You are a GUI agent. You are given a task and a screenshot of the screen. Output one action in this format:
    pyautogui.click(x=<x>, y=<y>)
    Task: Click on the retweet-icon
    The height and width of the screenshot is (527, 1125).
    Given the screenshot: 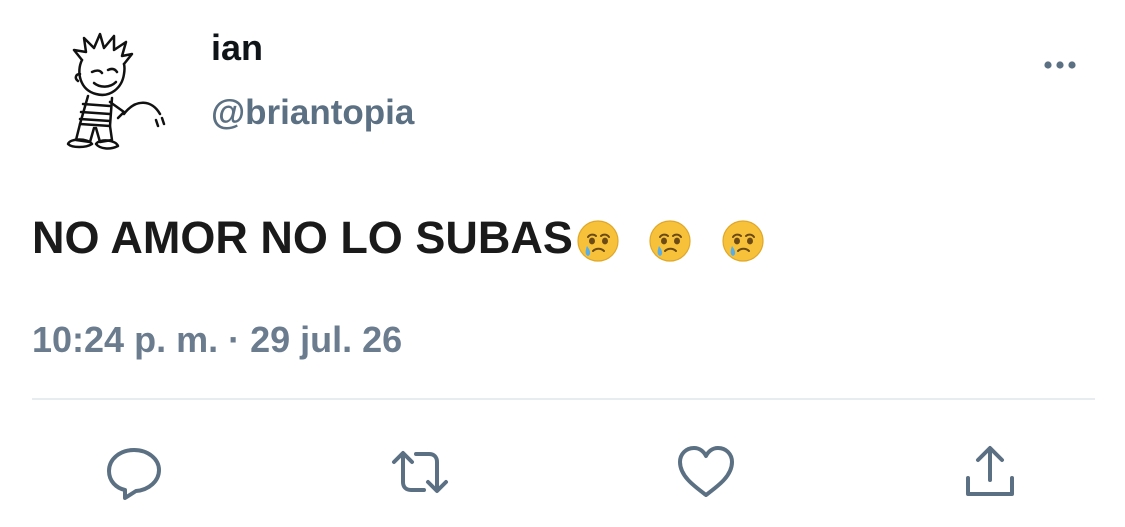 What is the action you would take?
    pyautogui.click(x=420, y=472)
    